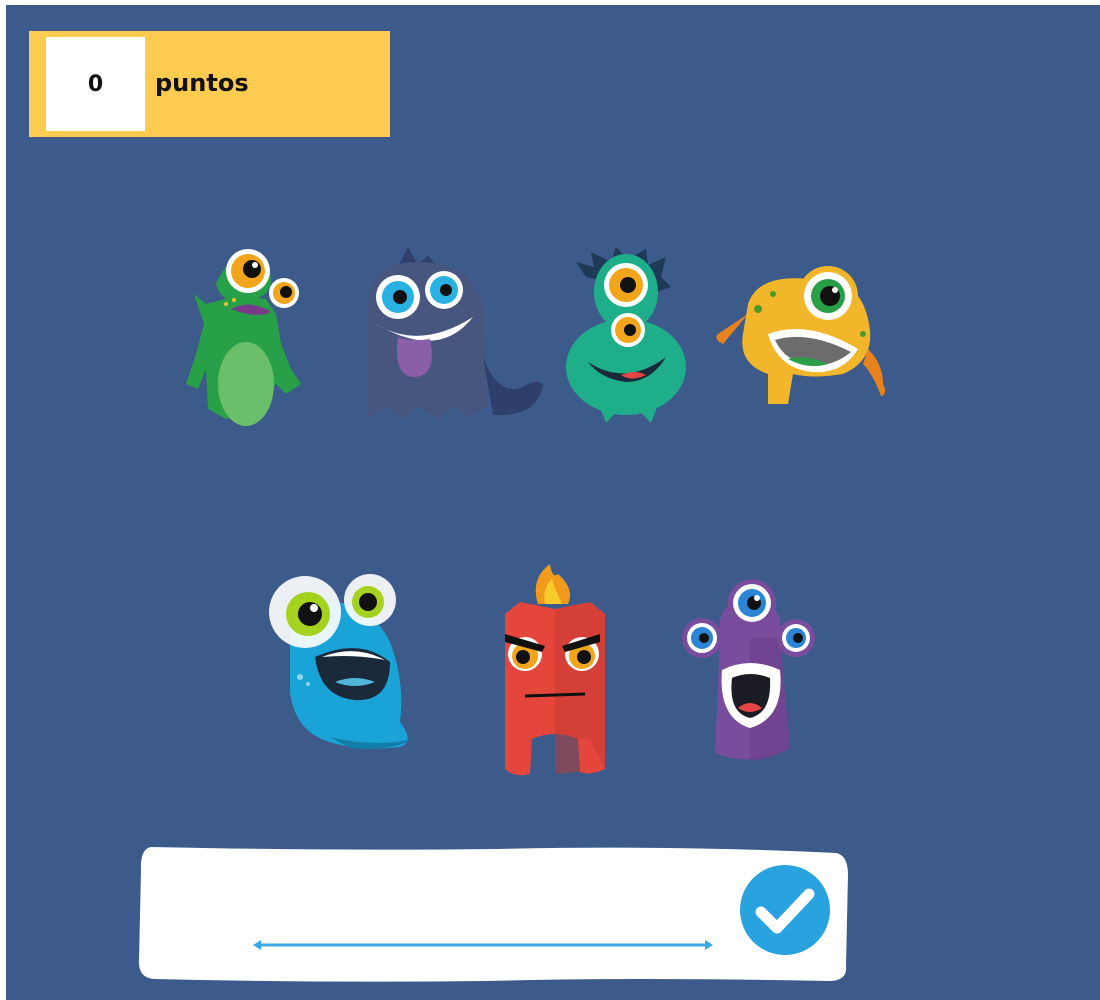  Describe the element at coordinates (555, 671) in the screenshot. I see `red-flame-monster` at that location.